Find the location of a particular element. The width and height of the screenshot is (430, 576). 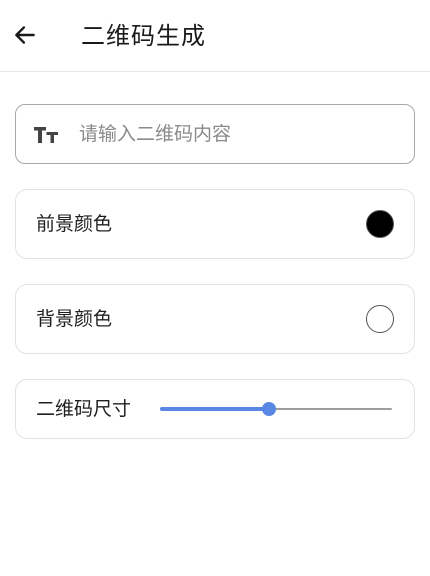

back-button is located at coordinates (25, 35).